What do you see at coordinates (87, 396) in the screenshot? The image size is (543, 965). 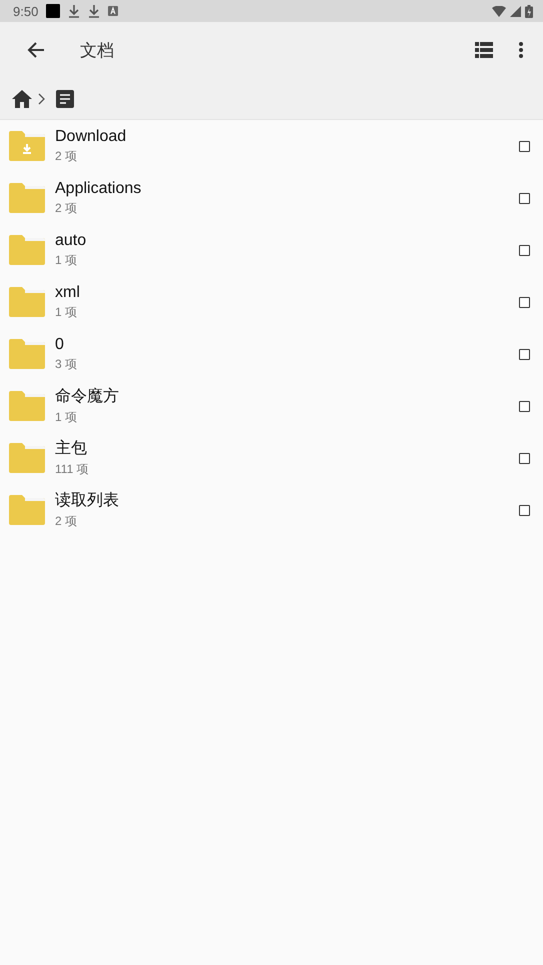 I see `folder-name: 命令魔方` at bounding box center [87, 396].